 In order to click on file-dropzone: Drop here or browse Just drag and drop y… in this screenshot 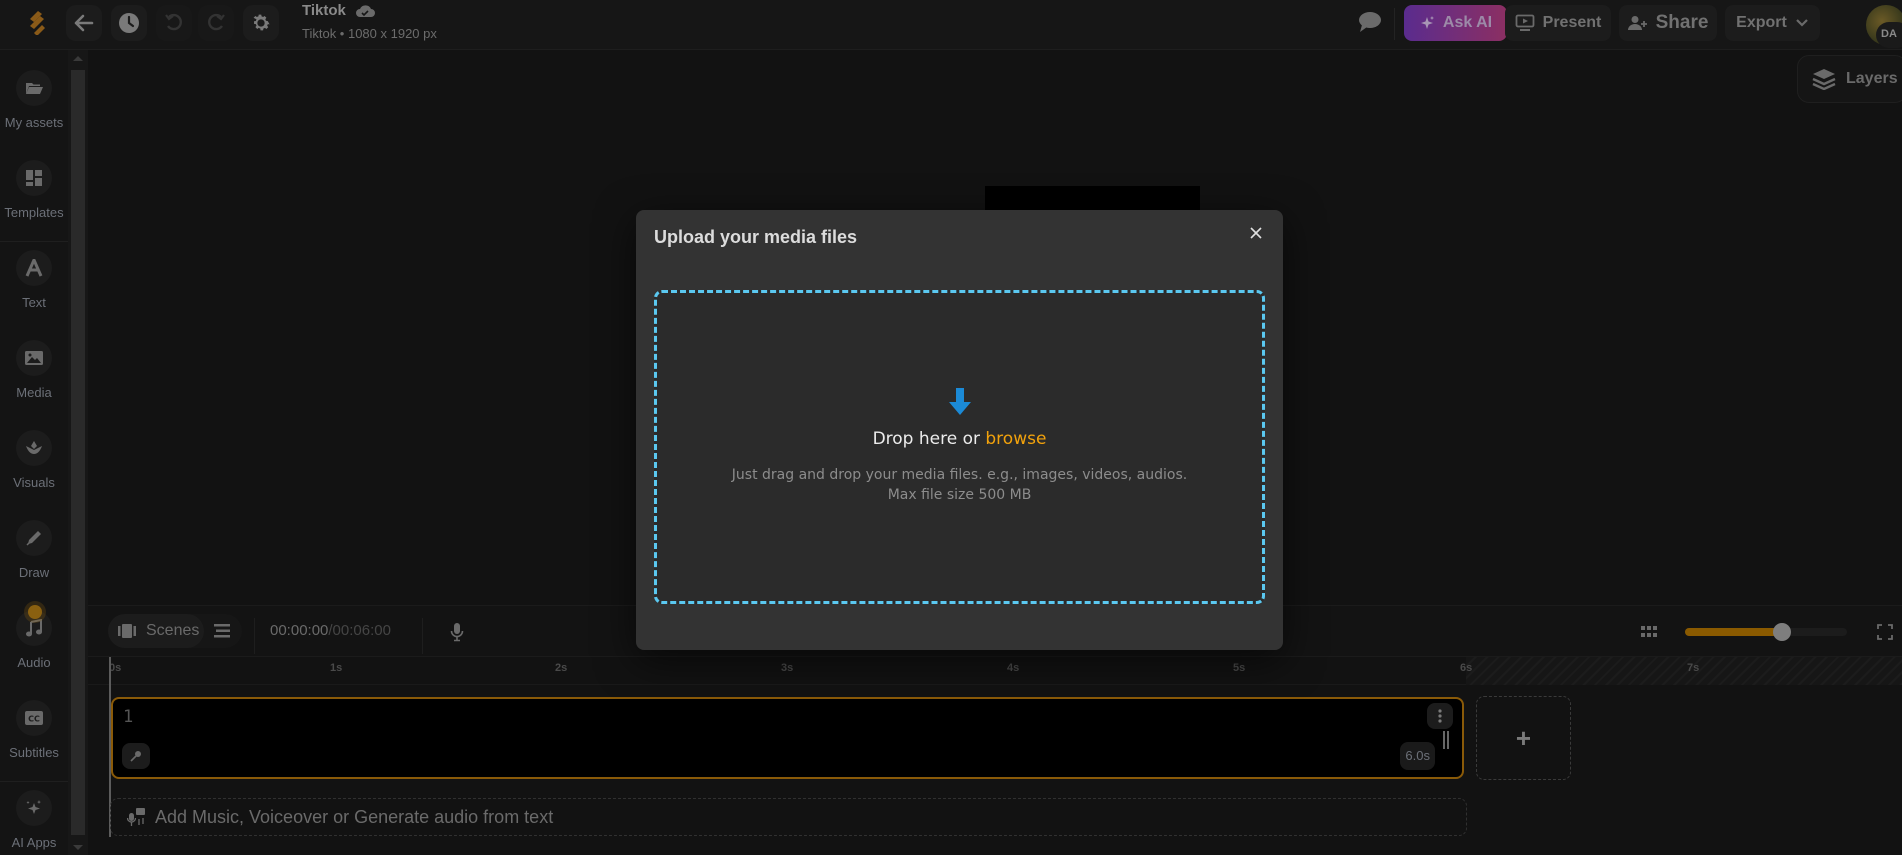, I will do `click(959, 447)`.